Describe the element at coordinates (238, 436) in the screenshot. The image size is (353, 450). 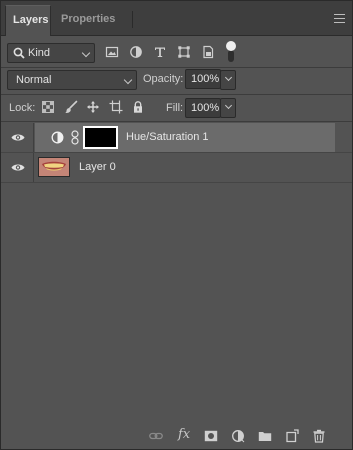
I see `adjustment-layer-icon` at that location.